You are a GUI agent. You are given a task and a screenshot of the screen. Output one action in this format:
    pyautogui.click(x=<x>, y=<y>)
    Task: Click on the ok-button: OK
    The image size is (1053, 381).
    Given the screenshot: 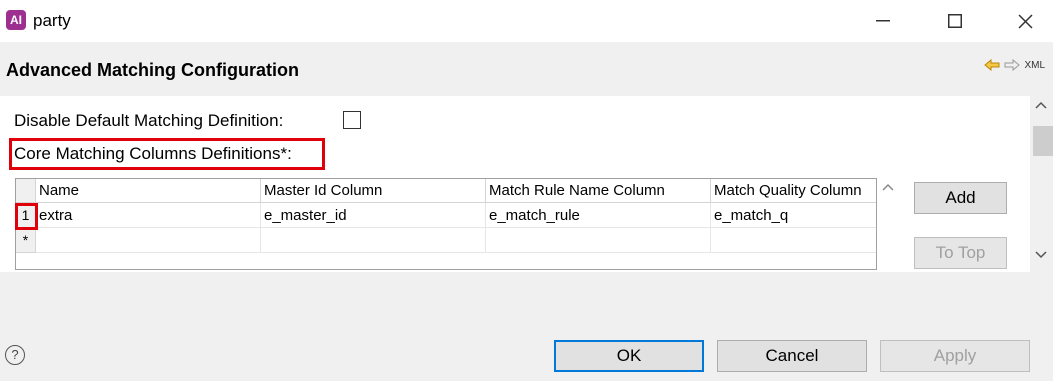 What is the action you would take?
    pyautogui.click(x=629, y=356)
    